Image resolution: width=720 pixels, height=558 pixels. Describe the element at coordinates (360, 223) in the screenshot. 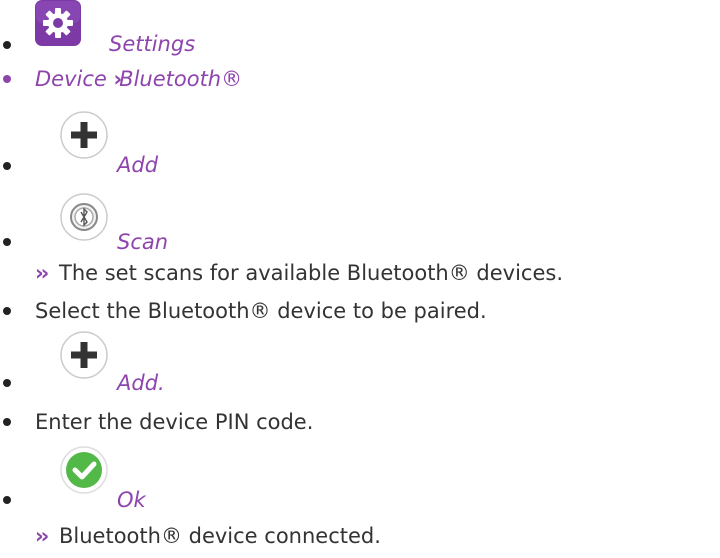

I see `step-scan: Scan` at that location.